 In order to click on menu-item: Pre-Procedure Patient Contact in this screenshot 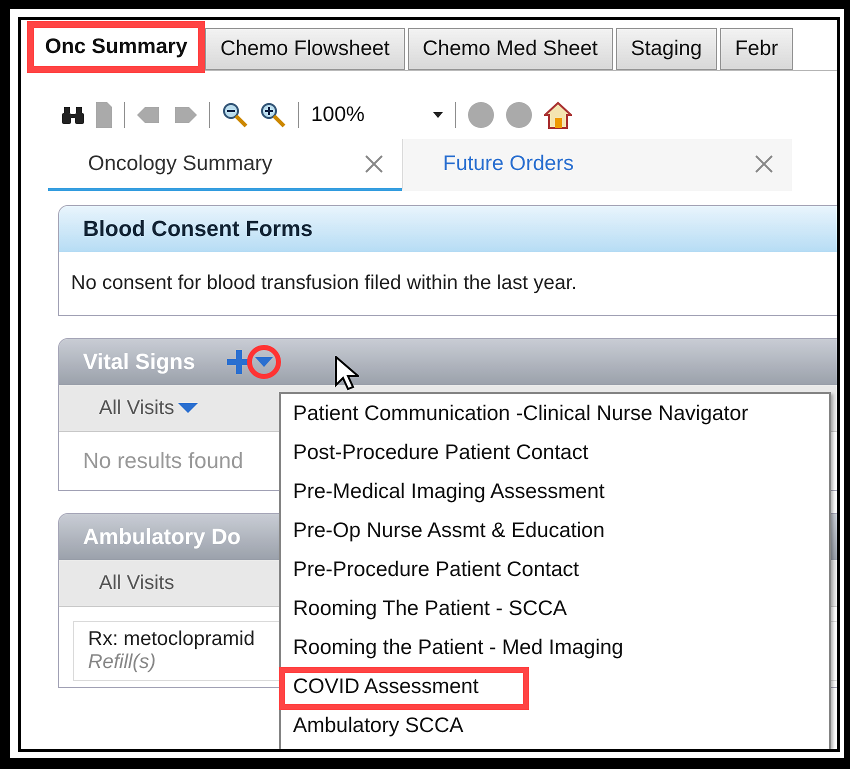, I will do `click(555, 571)`.